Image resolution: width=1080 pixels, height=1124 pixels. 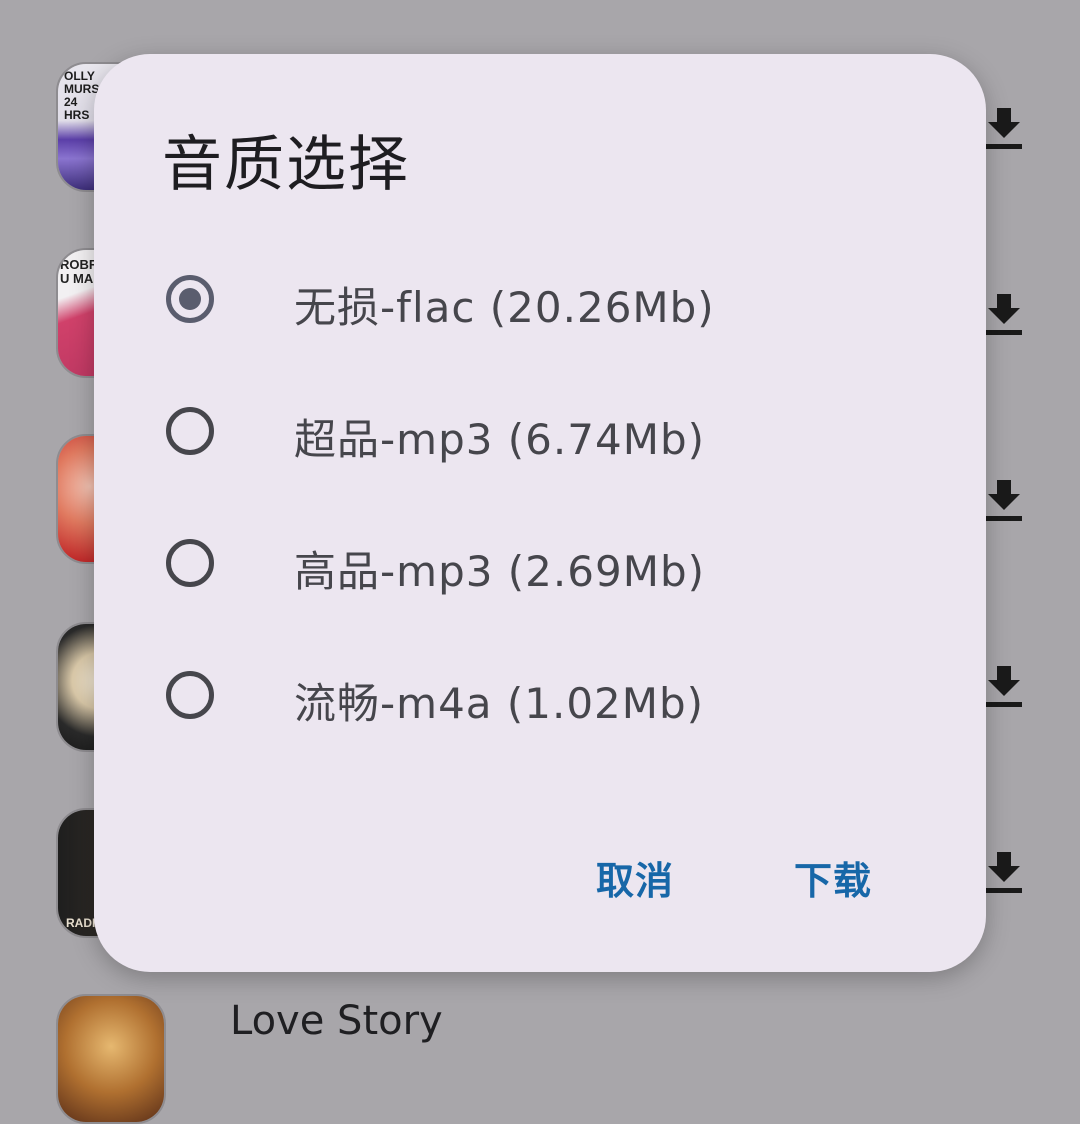 I want to click on quality-option-m4a-smooth: 流畅-m4a (1.02Mb), so click(x=542, y=700).